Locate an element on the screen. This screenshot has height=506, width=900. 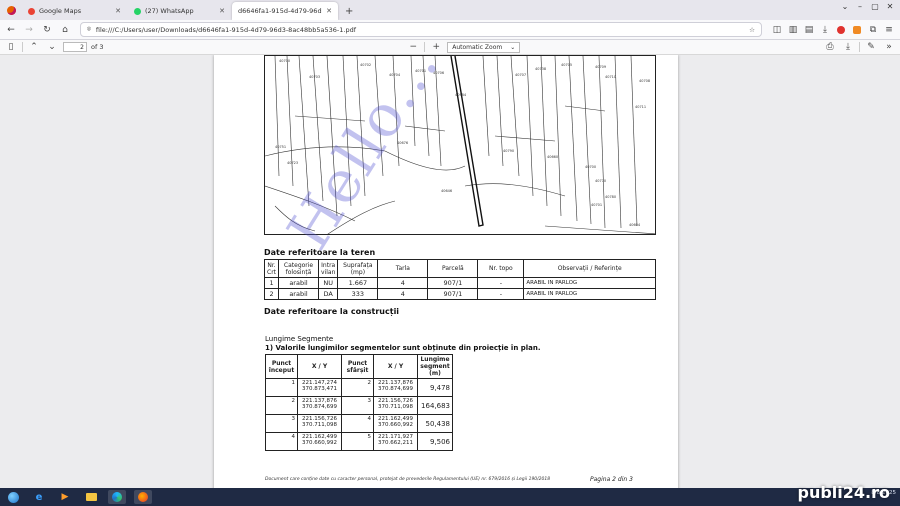
header-observatii: Observații / Referințe is located at coordinates (589, 268).